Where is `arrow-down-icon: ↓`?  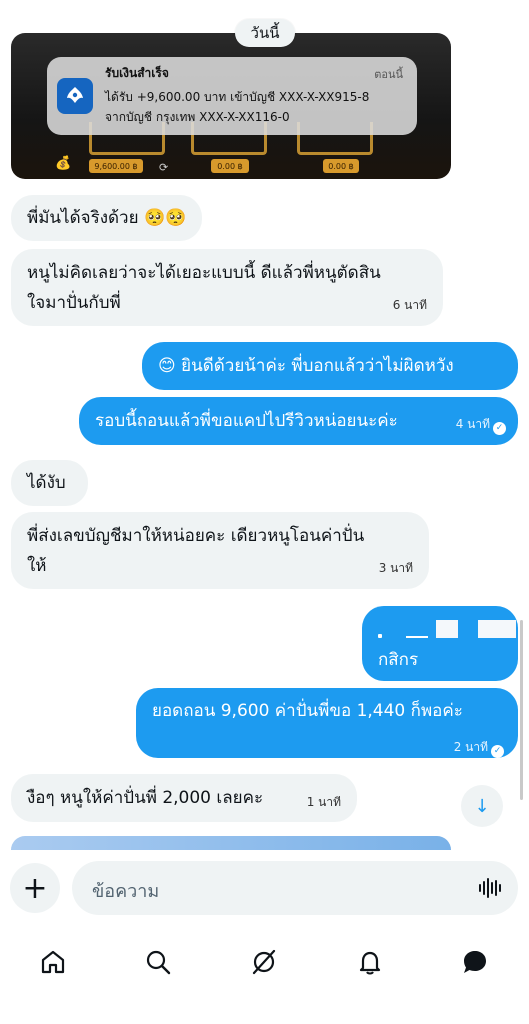
arrow-down-icon: ↓ is located at coordinates (482, 806).